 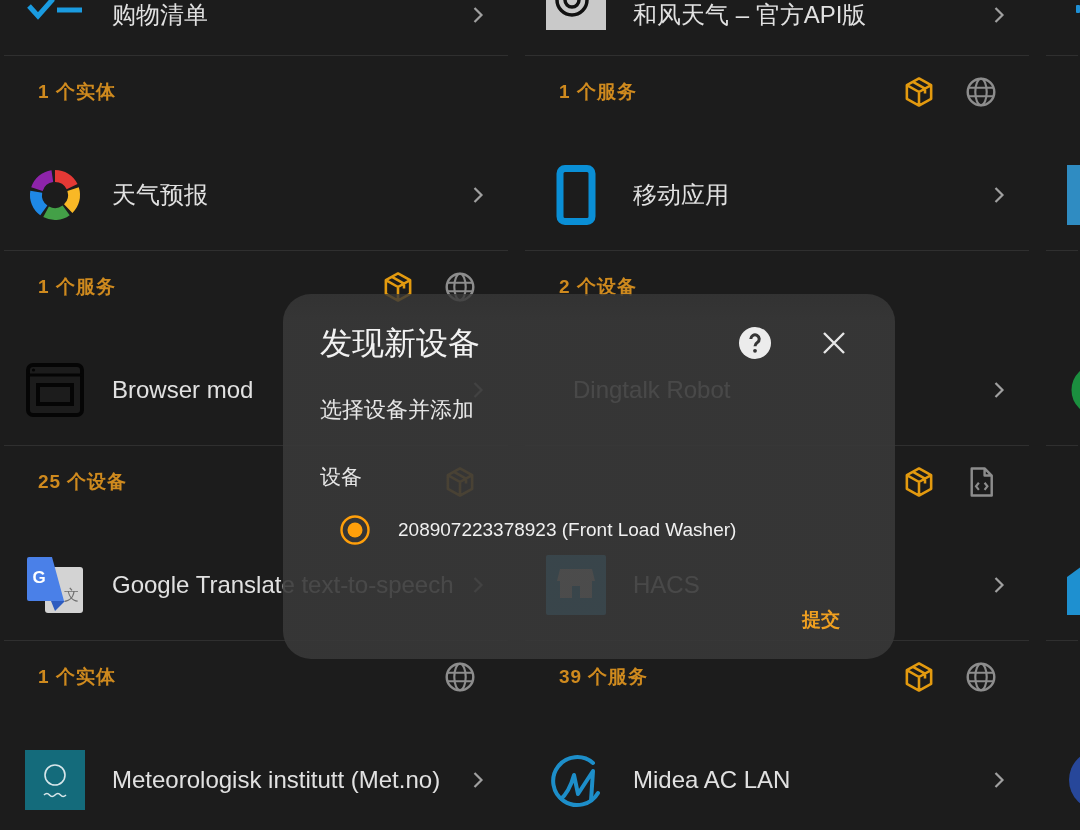 What do you see at coordinates (567, 530) in the screenshot?
I see `option-label: 208907223378923 (Front Load Washer)` at bounding box center [567, 530].